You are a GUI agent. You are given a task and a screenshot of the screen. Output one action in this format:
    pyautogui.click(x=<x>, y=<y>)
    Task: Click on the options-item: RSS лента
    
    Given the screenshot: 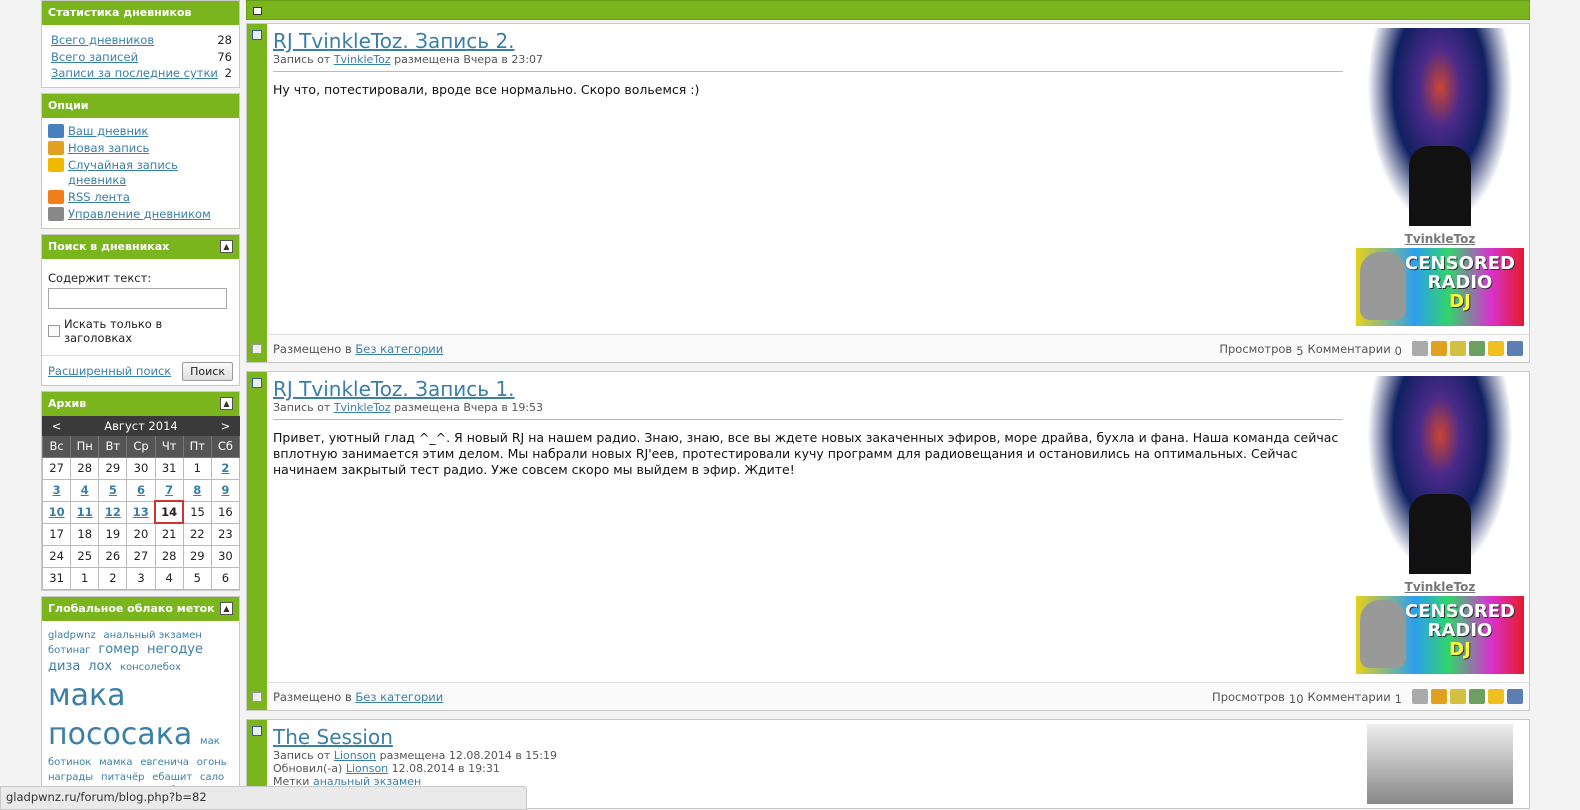 What is the action you would take?
    pyautogui.click(x=141, y=197)
    